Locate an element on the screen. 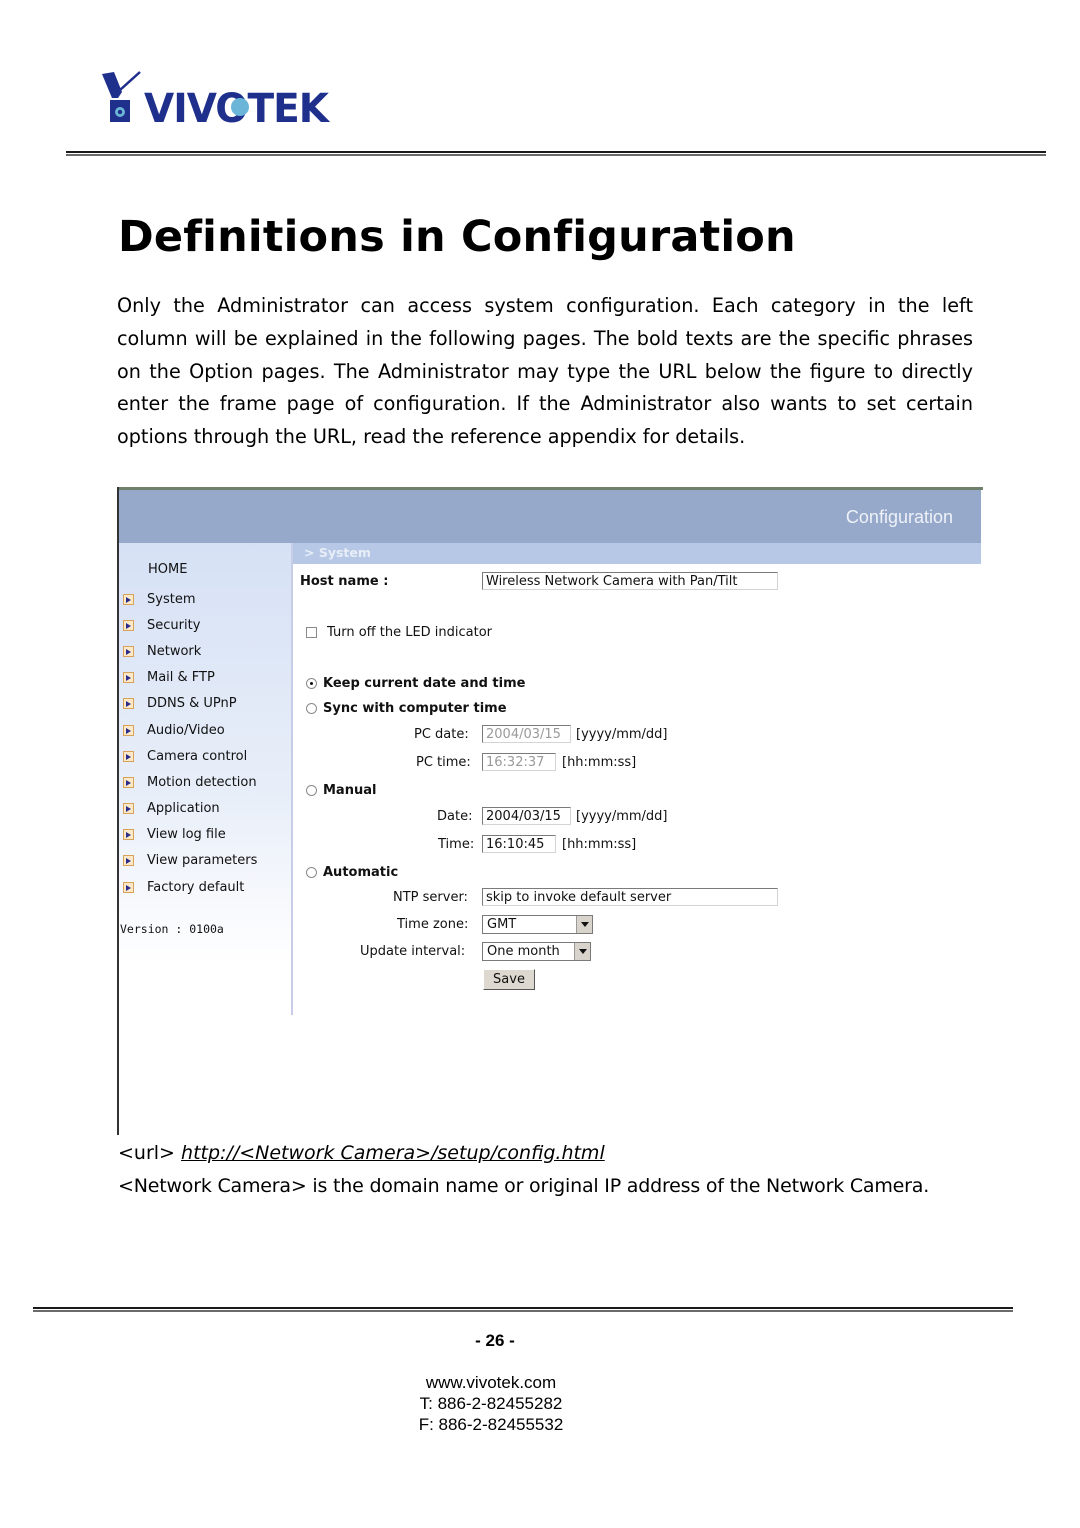 The height and width of the screenshot is (1528, 1080). version-label: Version : 0100a is located at coordinates (172, 929).